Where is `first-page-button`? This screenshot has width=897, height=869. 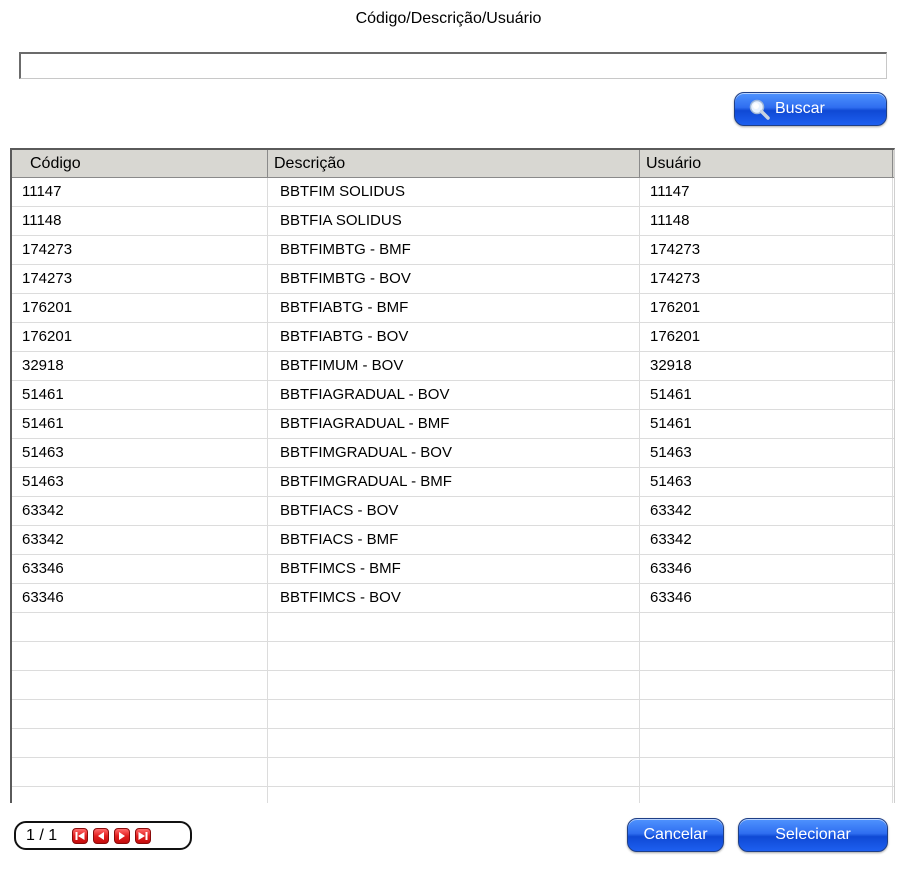 first-page-button is located at coordinates (80, 836).